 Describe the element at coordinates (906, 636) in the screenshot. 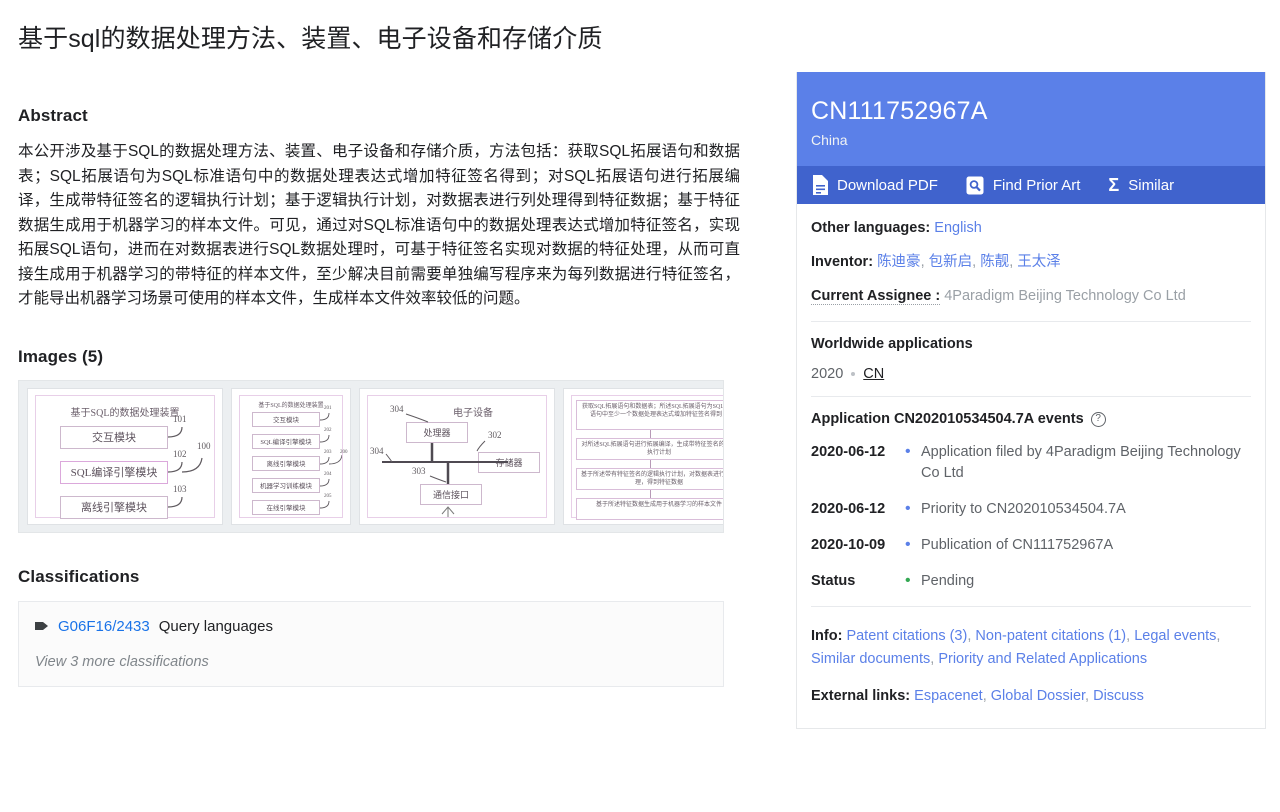

I see `patent-citations-link: Patent citations (3)` at that location.